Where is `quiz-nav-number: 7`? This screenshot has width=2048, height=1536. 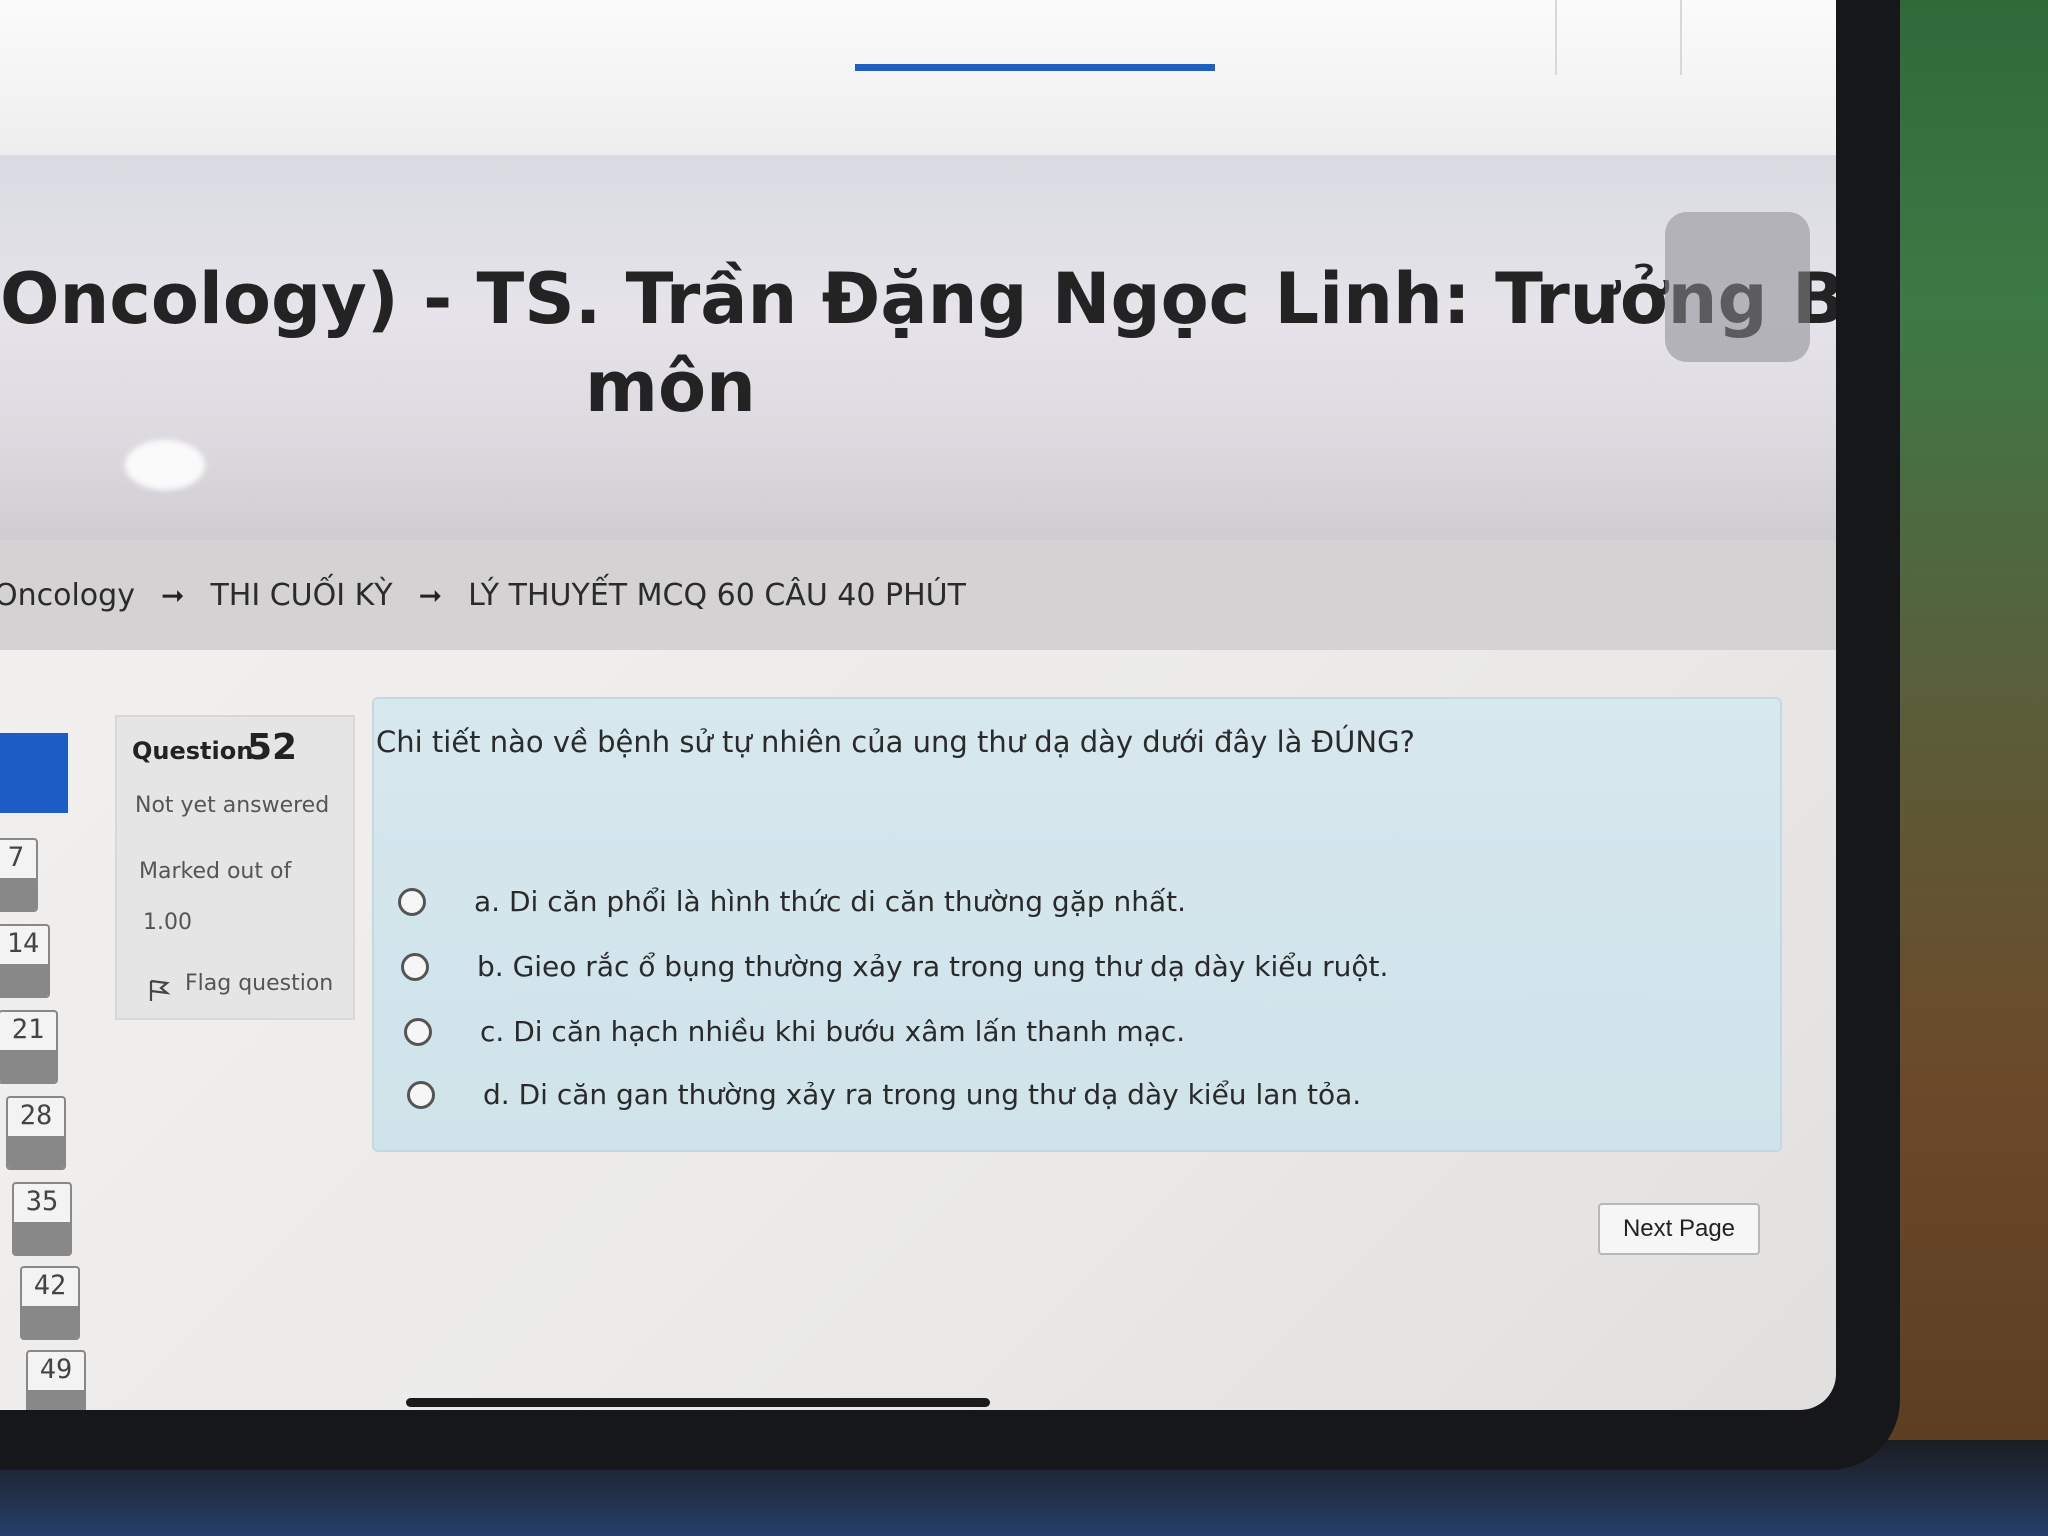 quiz-nav-number: 7 is located at coordinates (16, 857).